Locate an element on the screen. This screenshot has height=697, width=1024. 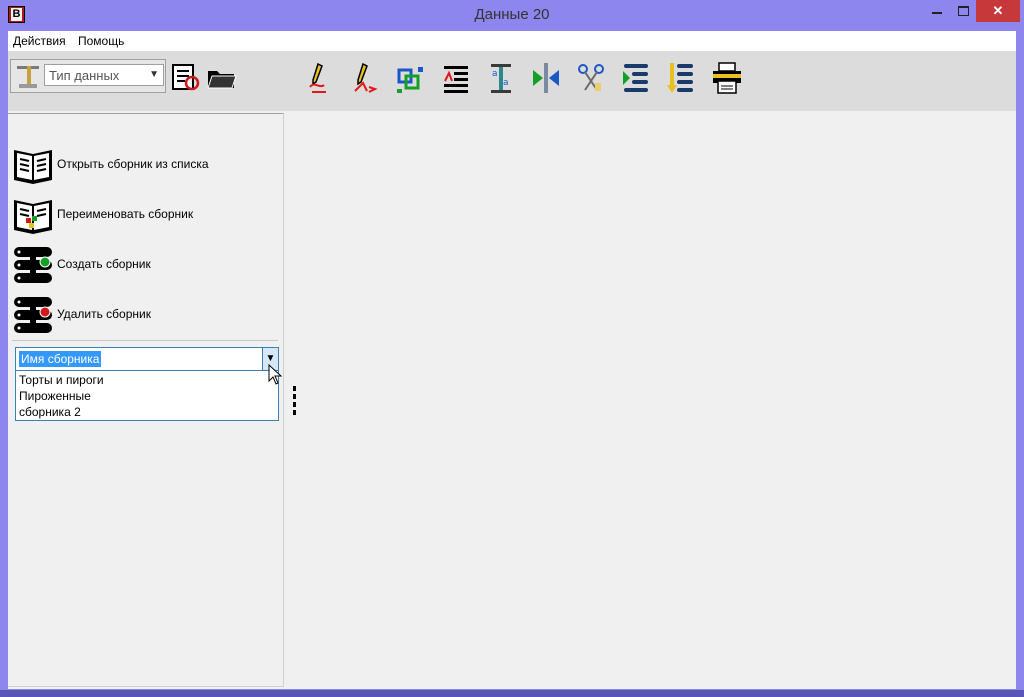
list-edit-icon is located at coordinates (456, 78).